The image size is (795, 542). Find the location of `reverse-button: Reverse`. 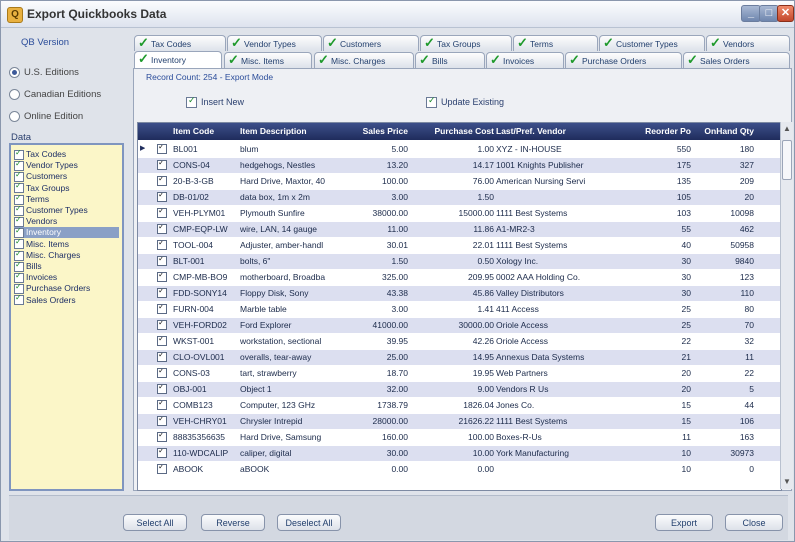

reverse-button: Reverse is located at coordinates (233, 522).